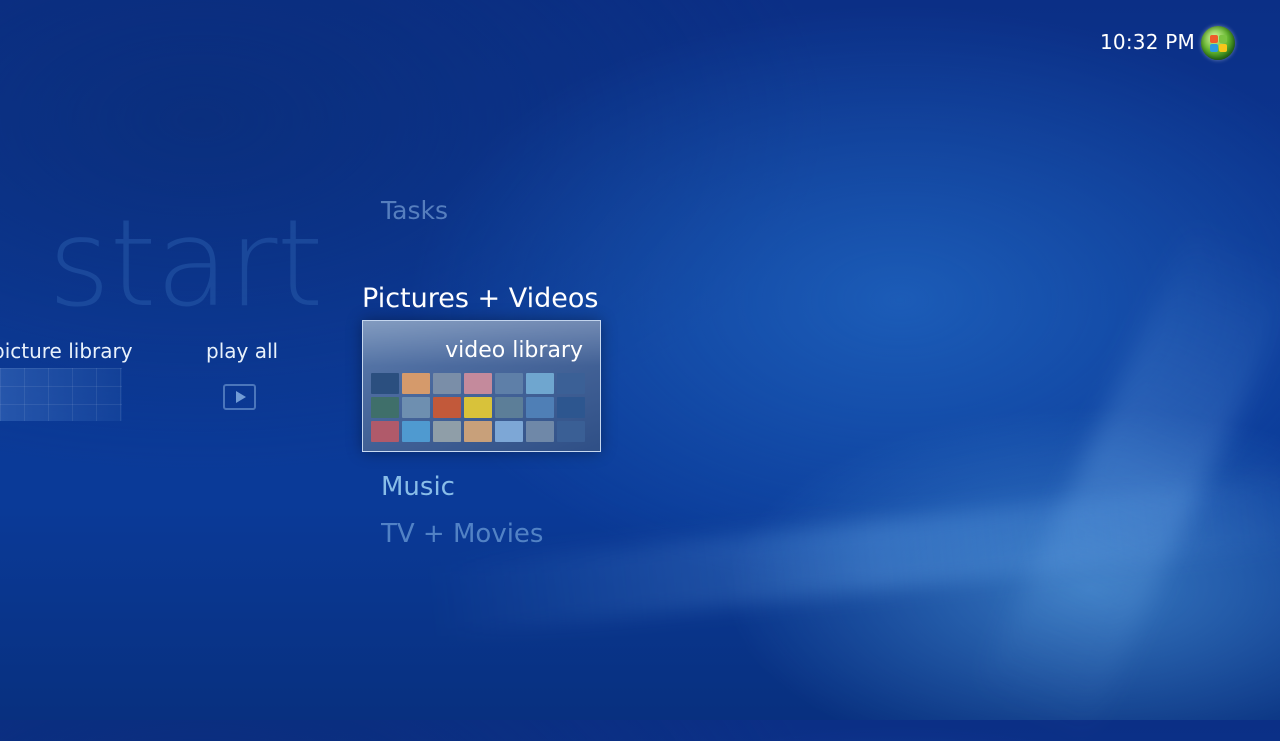  Describe the element at coordinates (1147, 42) in the screenshot. I see `clock: 10:32 PM` at that location.